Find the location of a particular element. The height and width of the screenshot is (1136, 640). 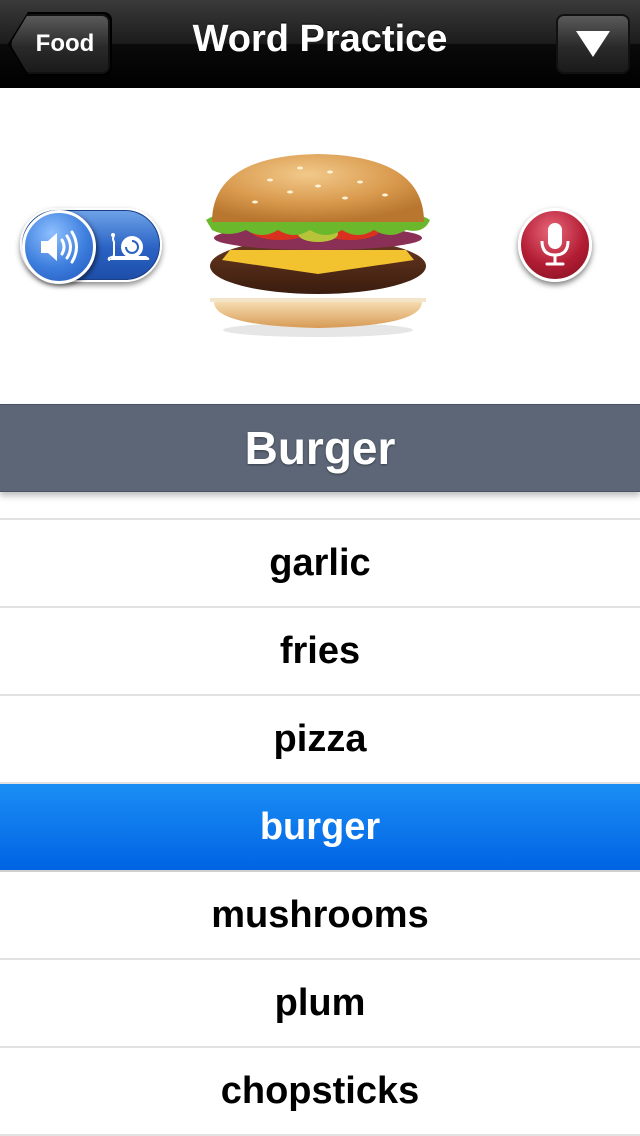

current-word: Burger is located at coordinates (320, 448).